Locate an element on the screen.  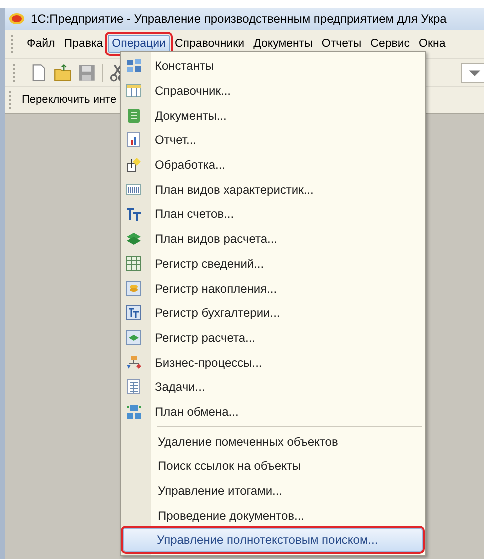
menu-item: Сервис is located at coordinates (390, 44).